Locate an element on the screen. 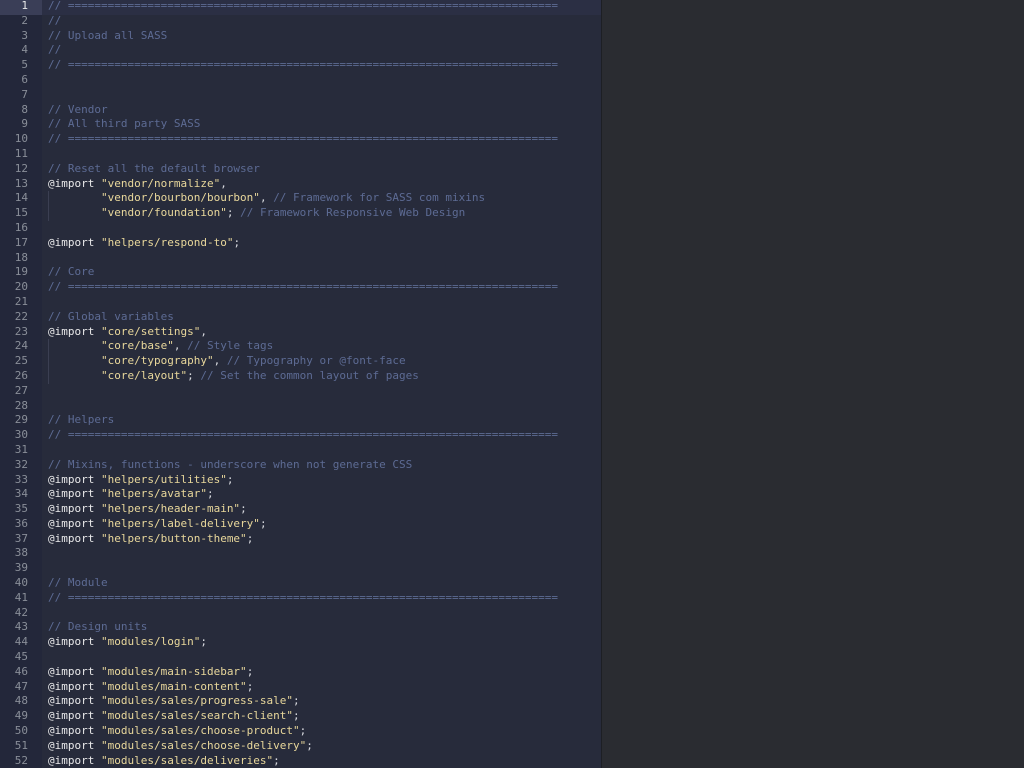  code-line: 42 is located at coordinates (300, 613).